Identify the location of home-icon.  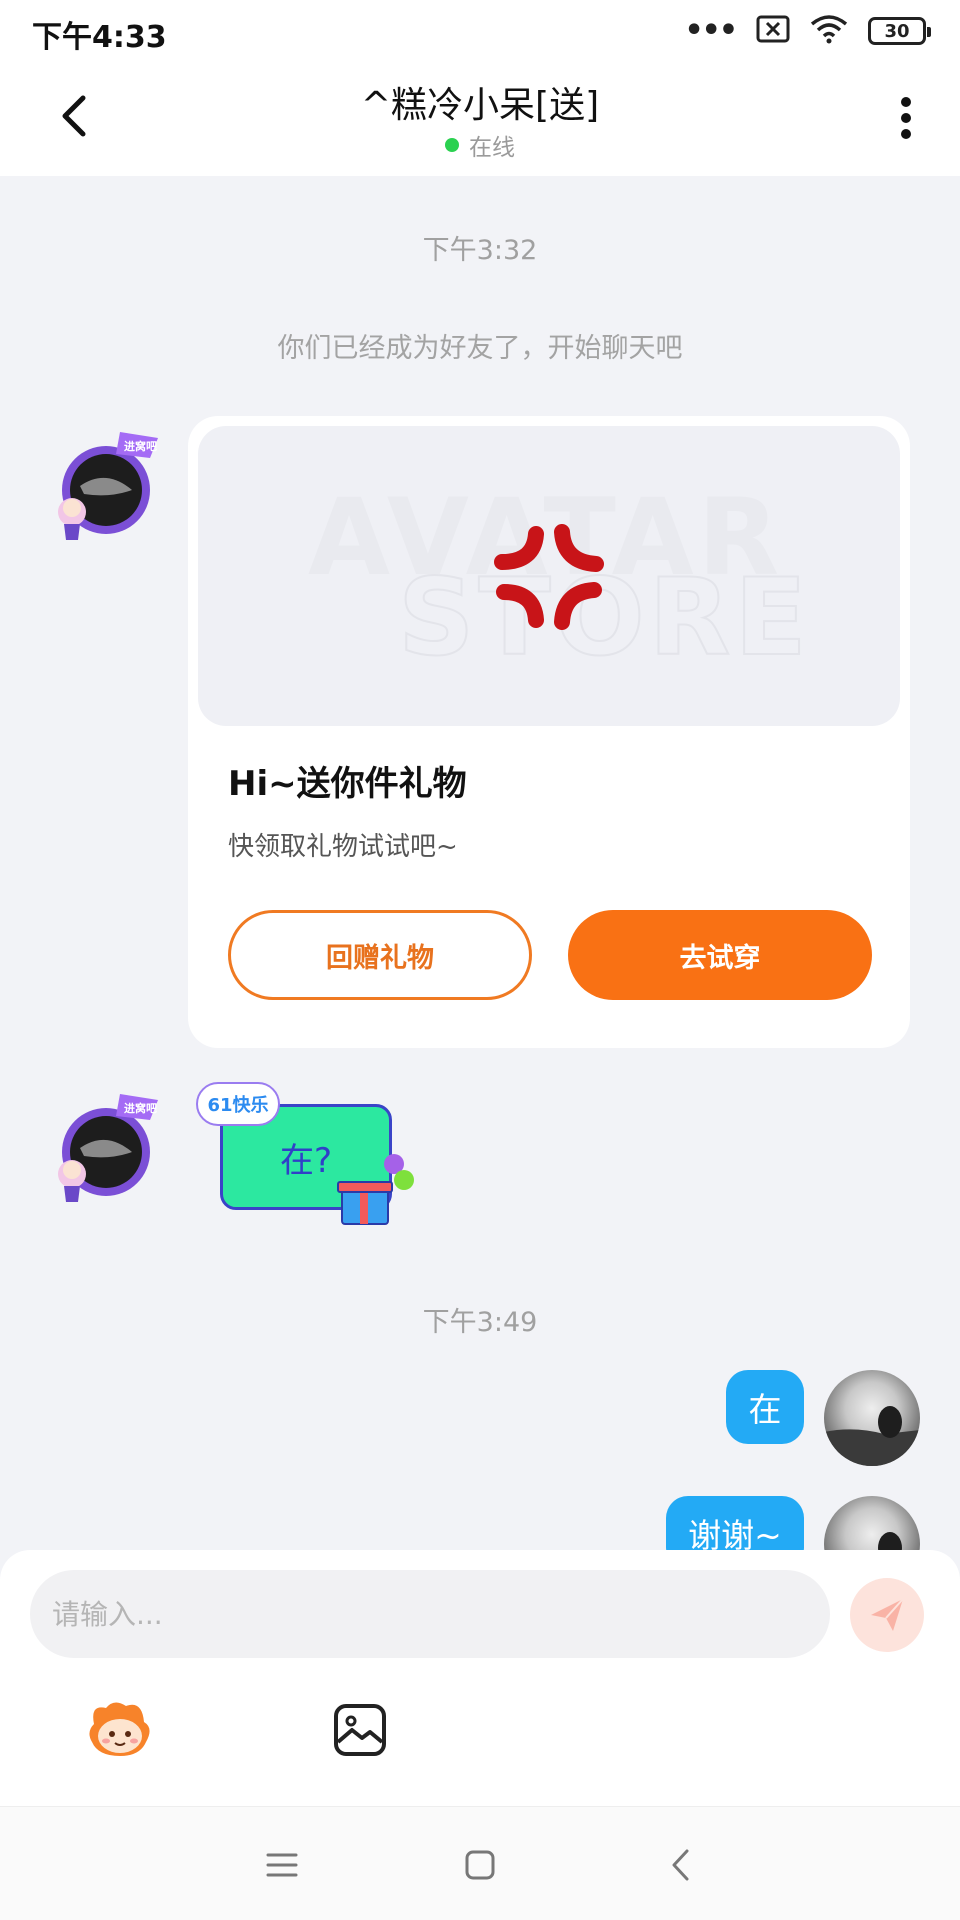
(480, 1865).